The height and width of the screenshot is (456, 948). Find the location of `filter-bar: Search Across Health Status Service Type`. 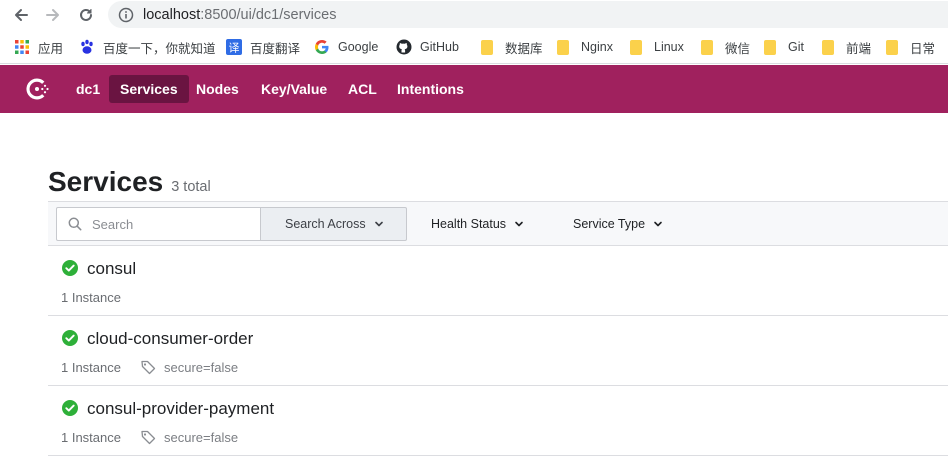

filter-bar: Search Across Health Status Service Type is located at coordinates (498, 223).